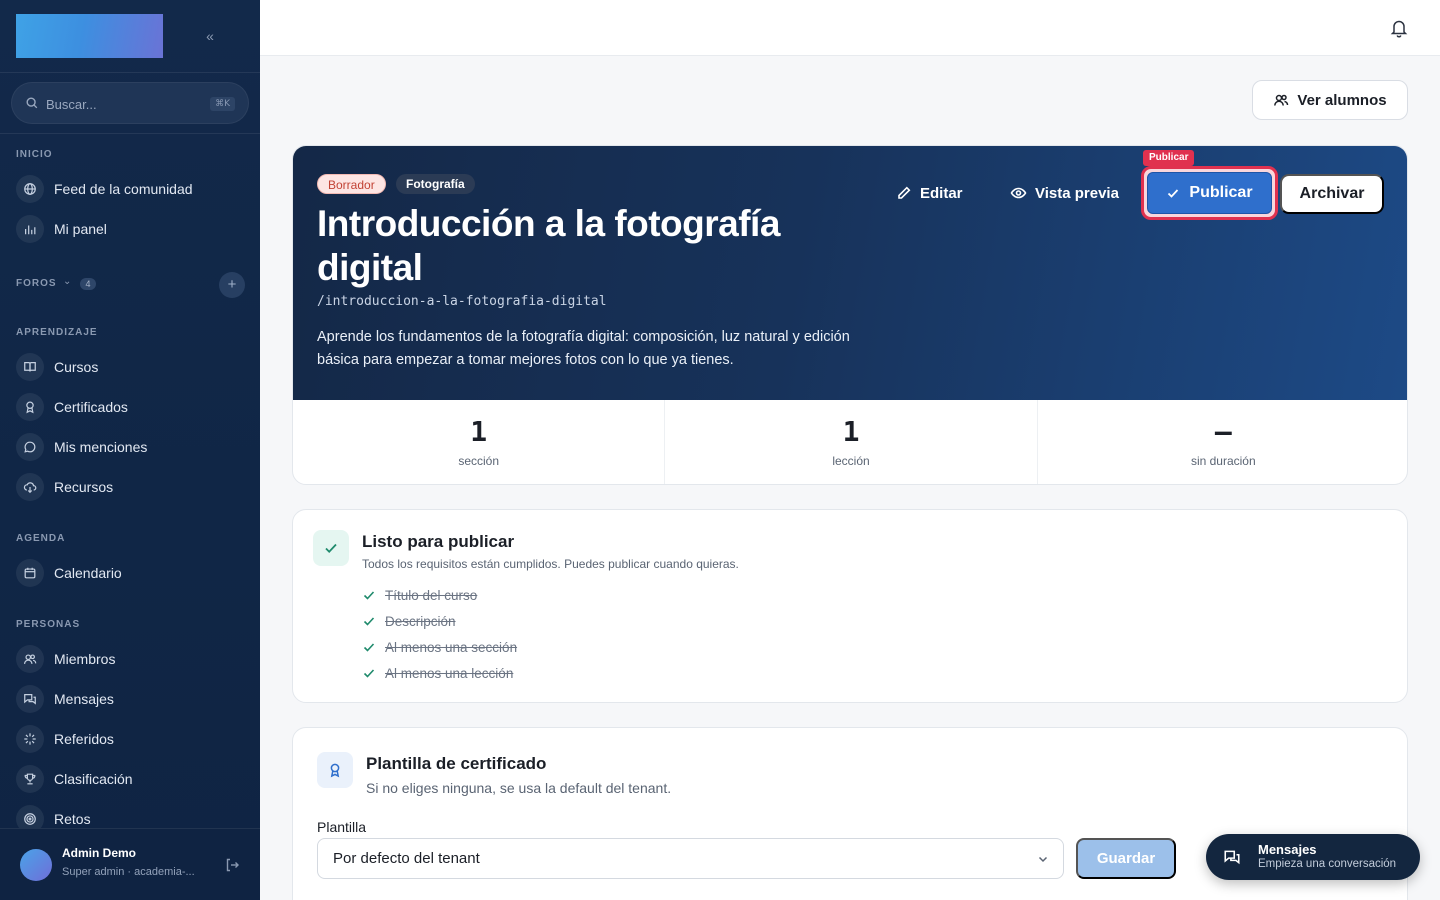 This screenshot has width=1440, height=900. I want to click on sidebar-item-clasificacion: Clasificación, so click(131, 779).